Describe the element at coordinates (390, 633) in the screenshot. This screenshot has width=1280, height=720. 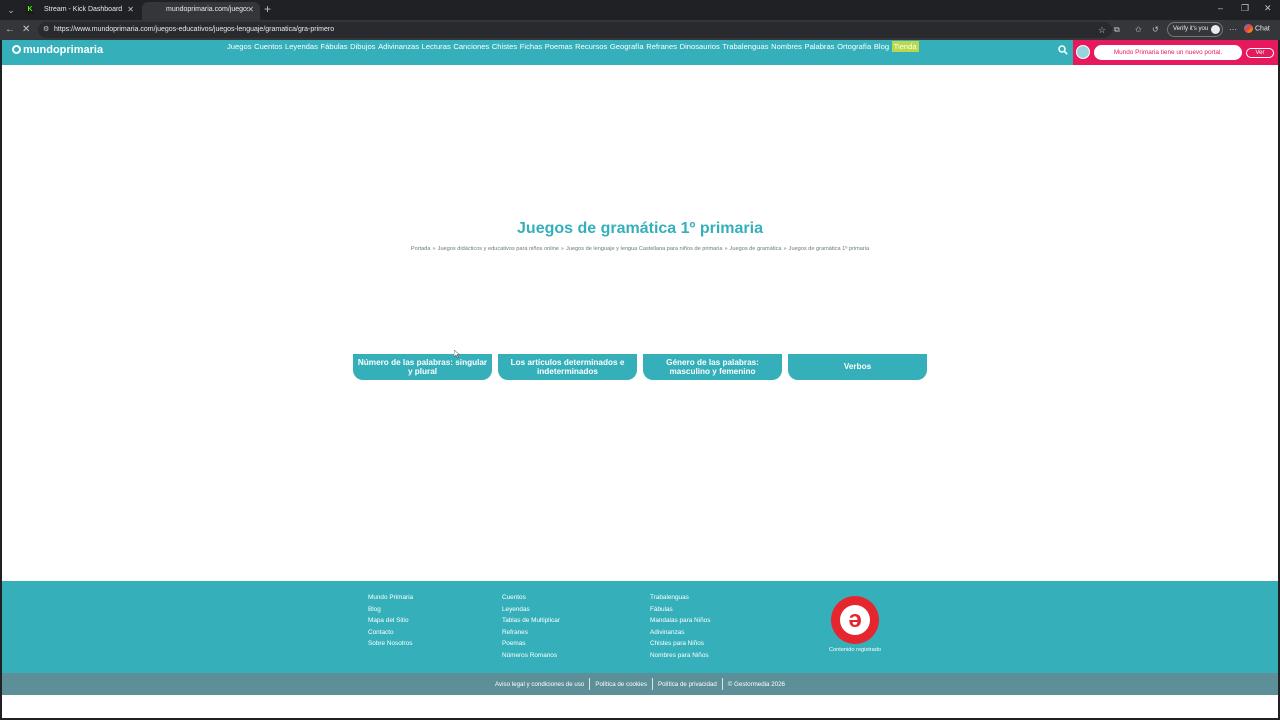
I see `footer-link: Contacto` at that location.